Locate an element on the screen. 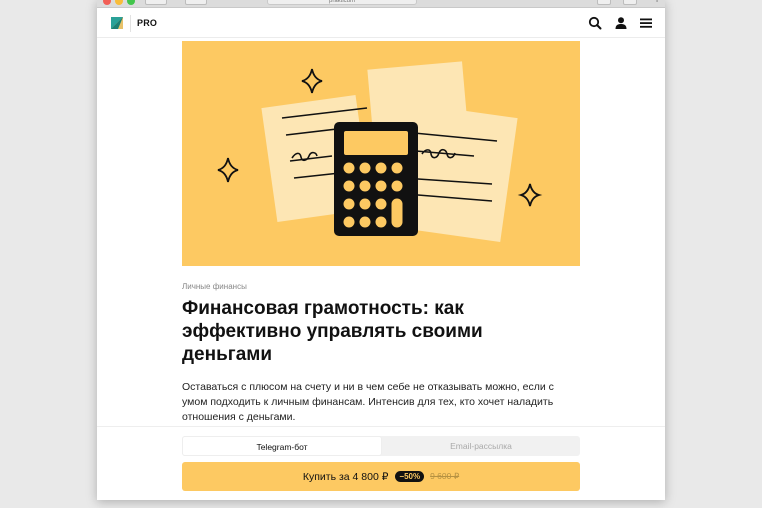 The width and height of the screenshot is (762, 508). header-divider is located at coordinates (130, 23).